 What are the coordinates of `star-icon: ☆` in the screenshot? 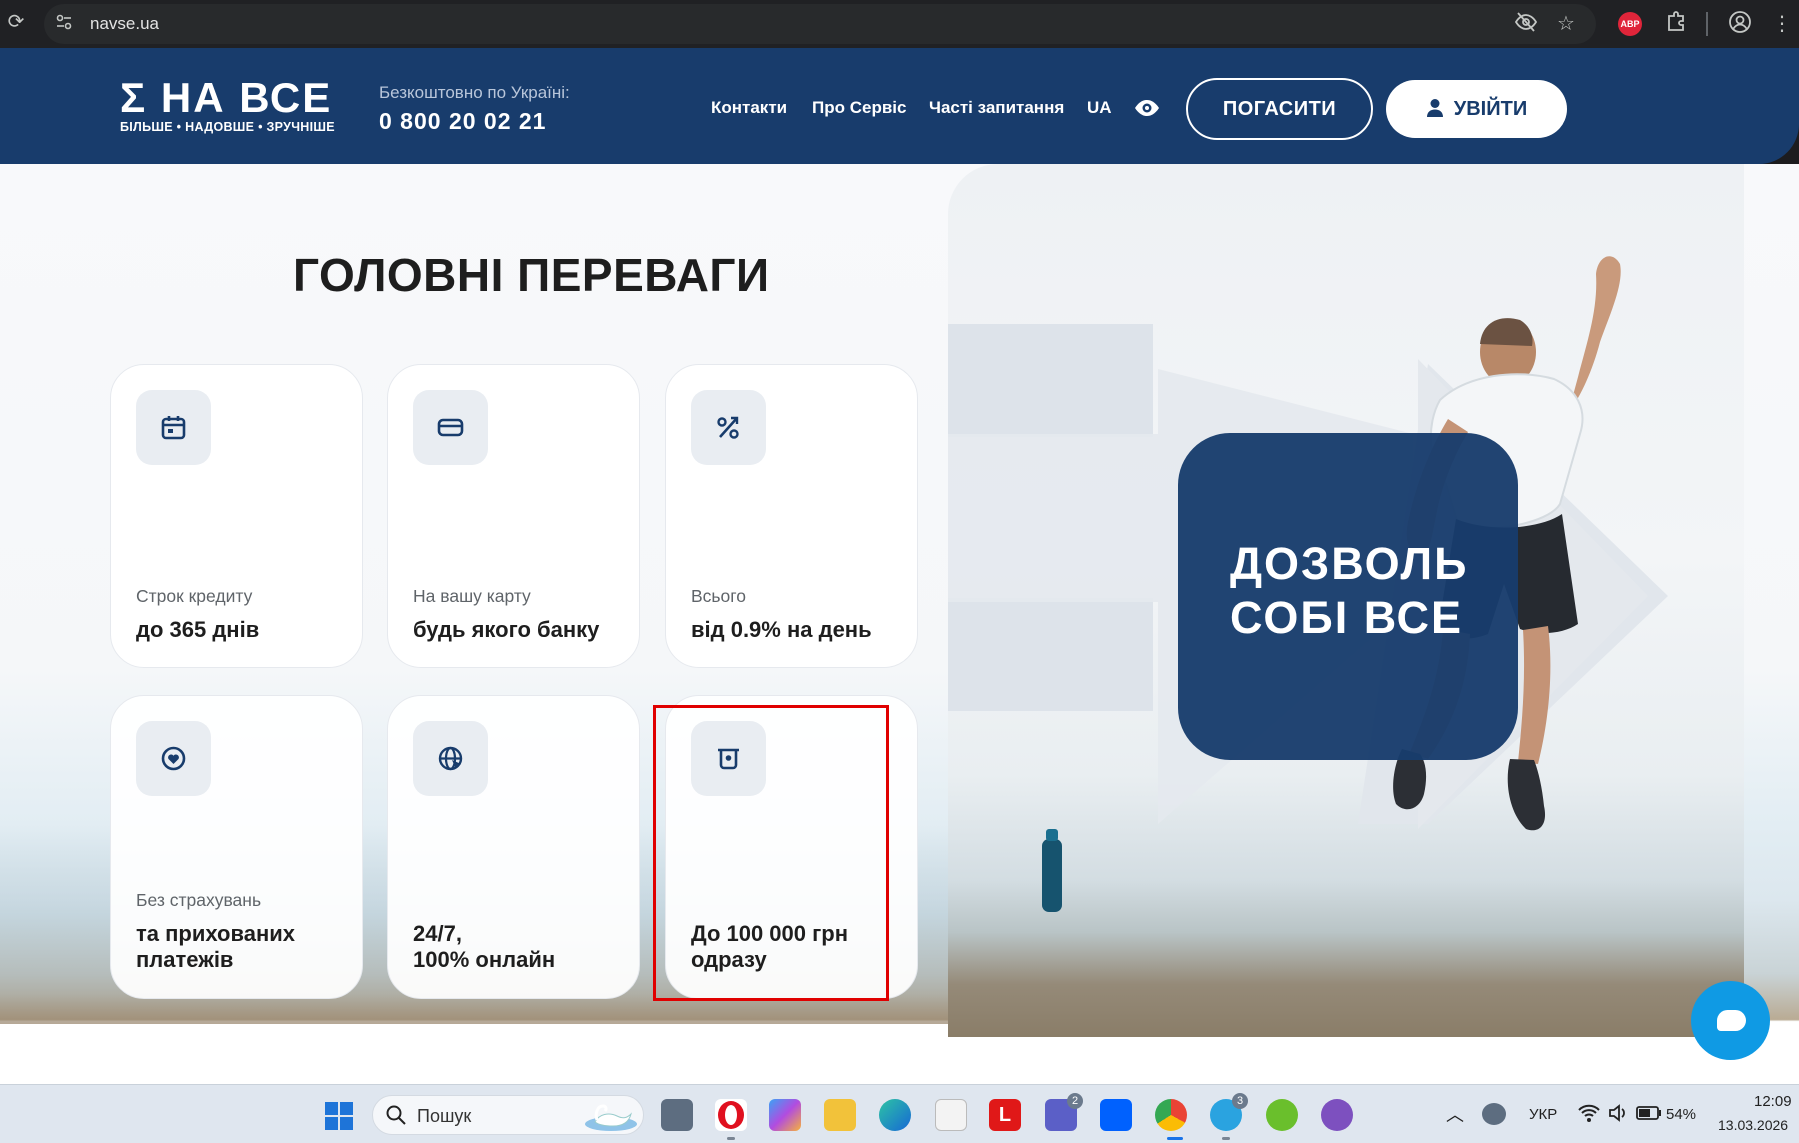 It's located at (1566, 24).